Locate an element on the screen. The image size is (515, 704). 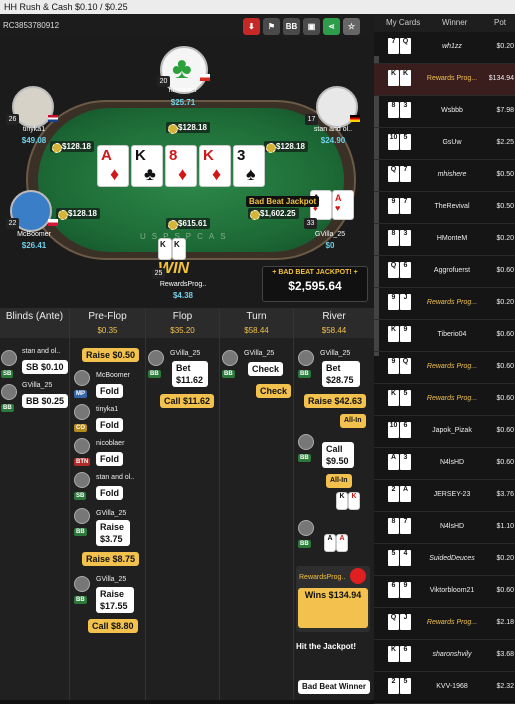
flag-icon: ⚑ is located at coordinates (271, 26).